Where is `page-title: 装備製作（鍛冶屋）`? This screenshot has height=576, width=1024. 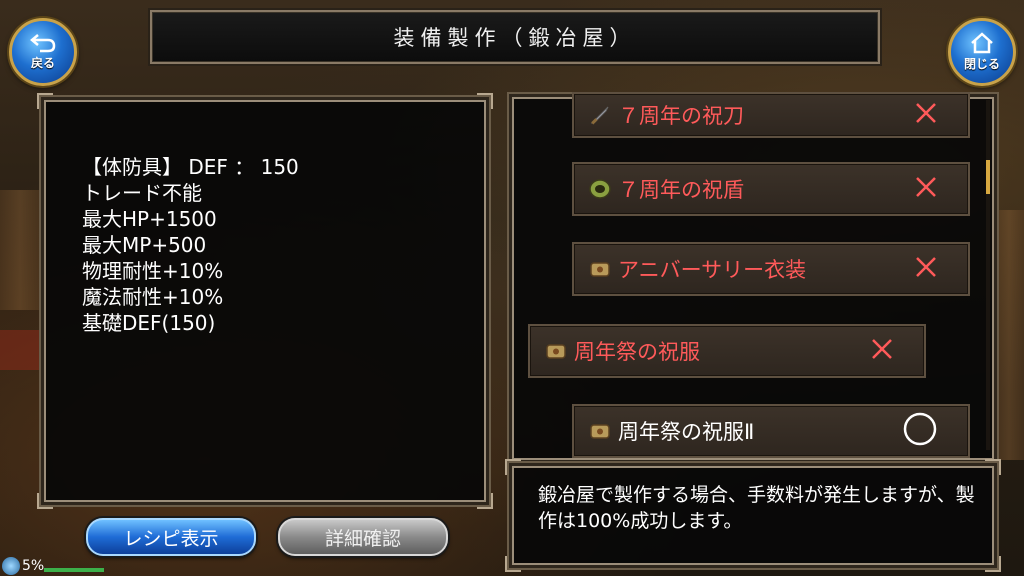 page-title: 装備製作（鍛冶屋） is located at coordinates (515, 37).